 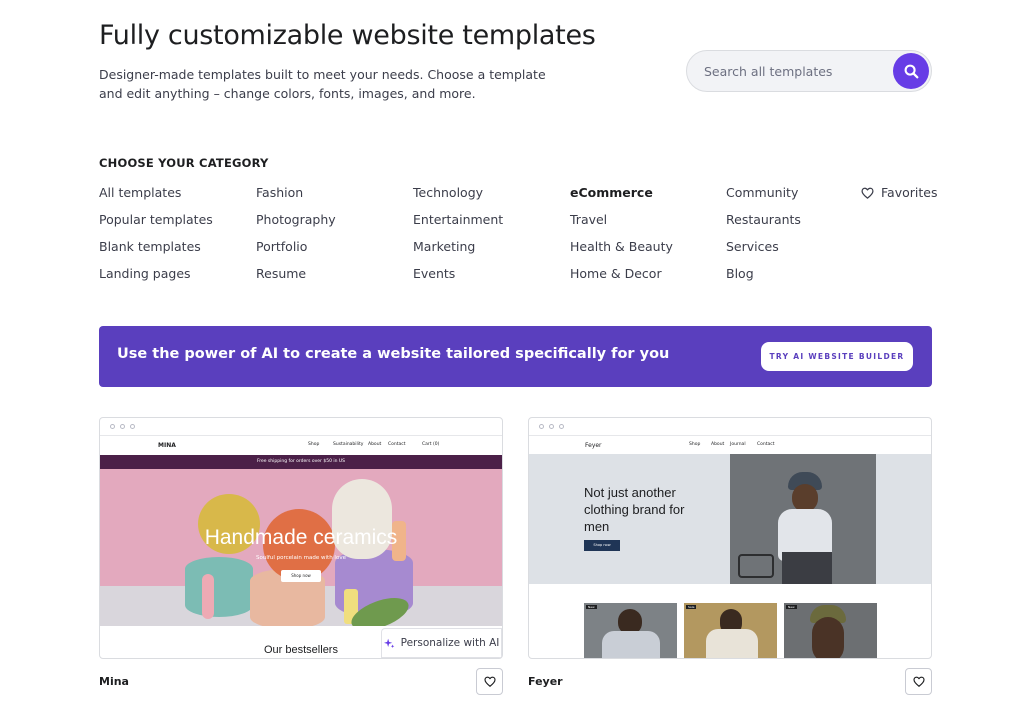 What do you see at coordinates (156, 279) in the screenshot?
I see `category-landing-pages: Landing pages` at bounding box center [156, 279].